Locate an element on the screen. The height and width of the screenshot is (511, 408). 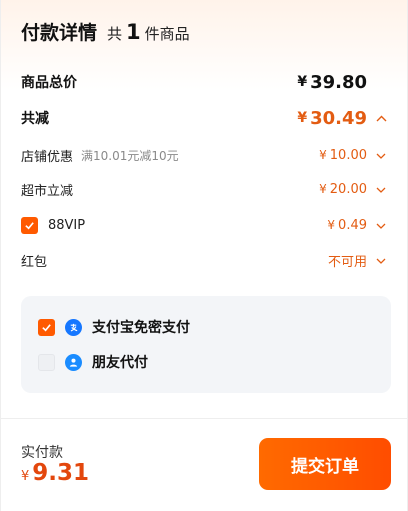
red-packet-status: 不可用 is located at coordinates (347, 262).